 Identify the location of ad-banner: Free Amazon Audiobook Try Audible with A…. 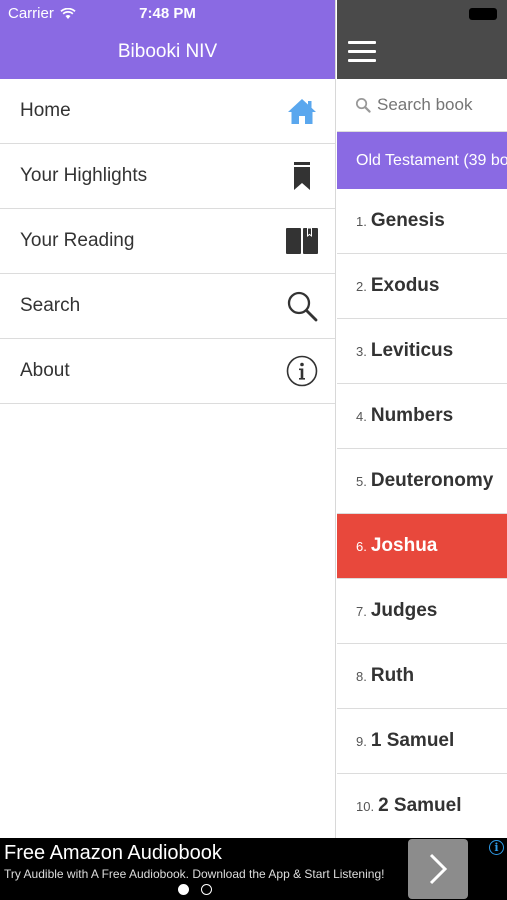
(253, 869).